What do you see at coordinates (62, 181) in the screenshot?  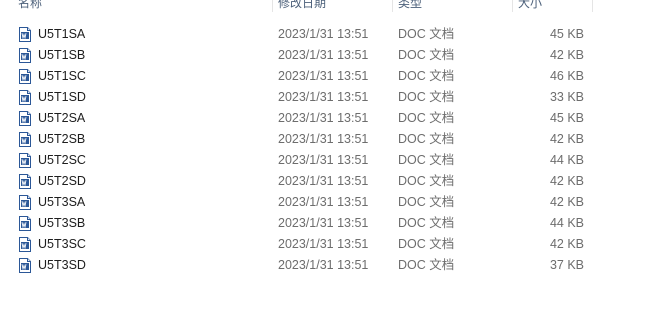 I see `file-name: U5T2SD` at bounding box center [62, 181].